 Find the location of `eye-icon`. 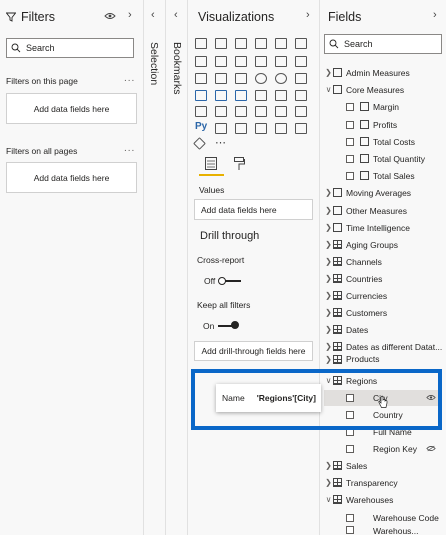

eye-icon is located at coordinates (110, 16).